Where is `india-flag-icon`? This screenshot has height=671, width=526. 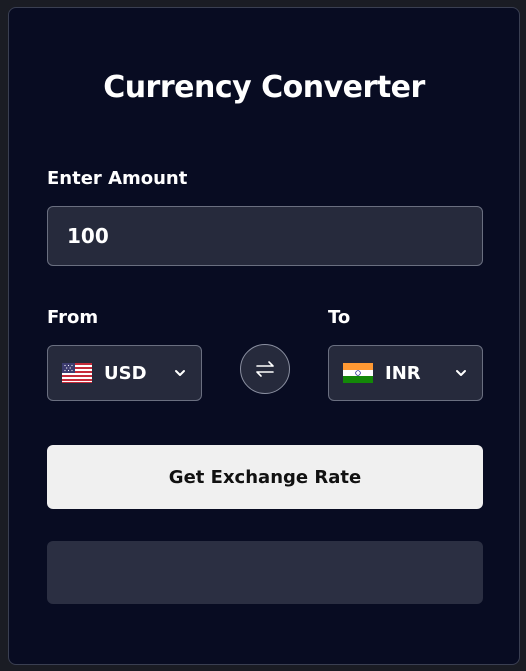 india-flag-icon is located at coordinates (358, 373).